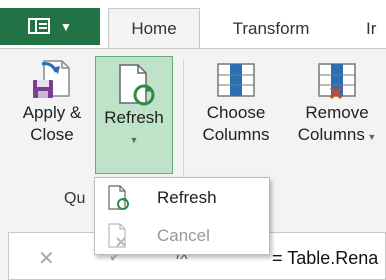 Image resolution: width=386 pixels, height=280 pixels. What do you see at coordinates (154, 28) in the screenshot?
I see `tab-home: Home` at bounding box center [154, 28].